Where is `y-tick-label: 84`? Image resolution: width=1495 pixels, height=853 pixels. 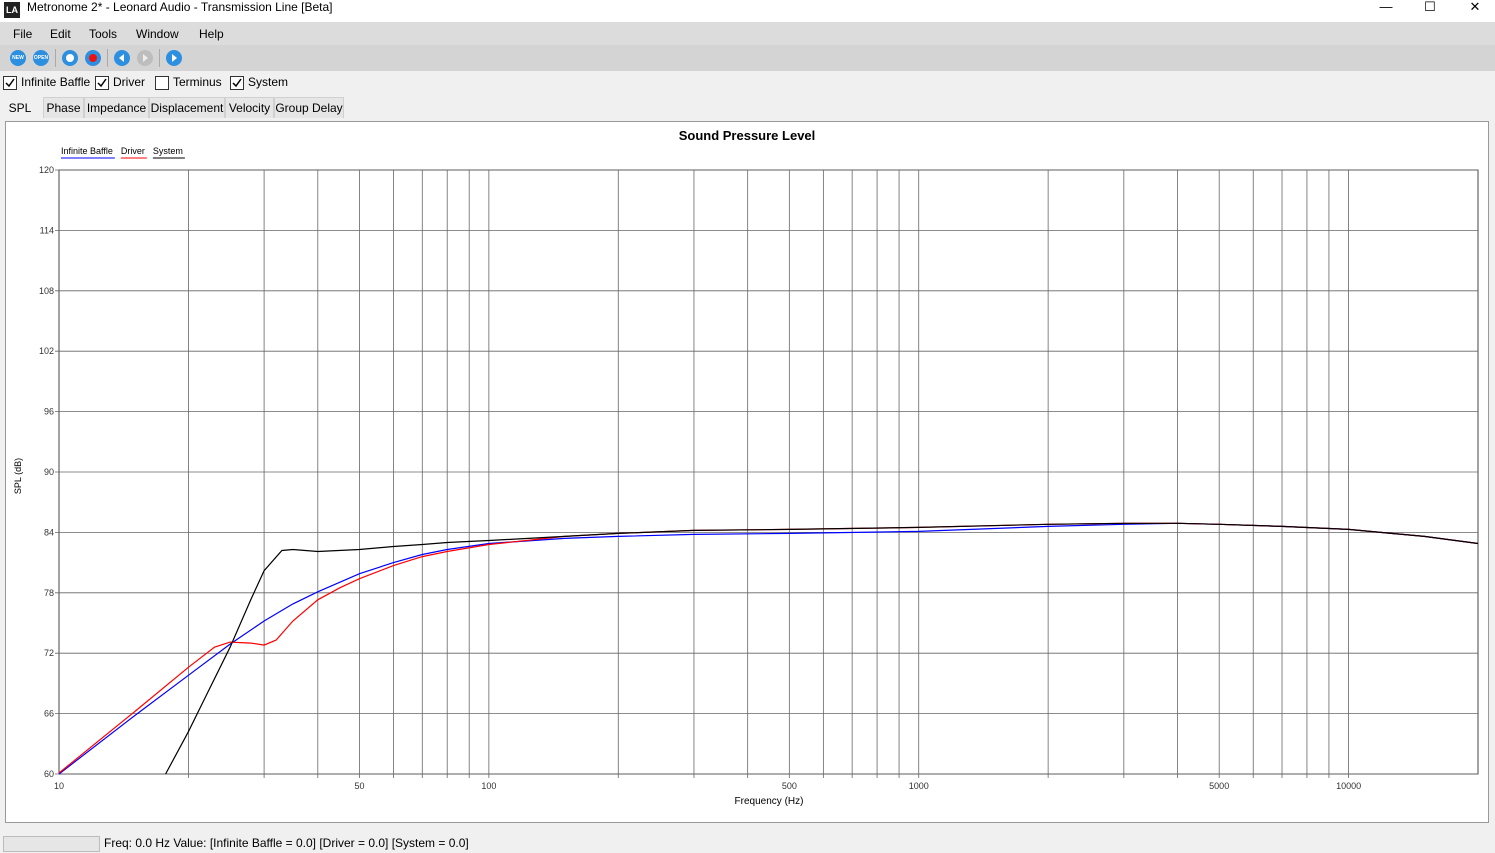 y-tick-label: 84 is located at coordinates (49, 532).